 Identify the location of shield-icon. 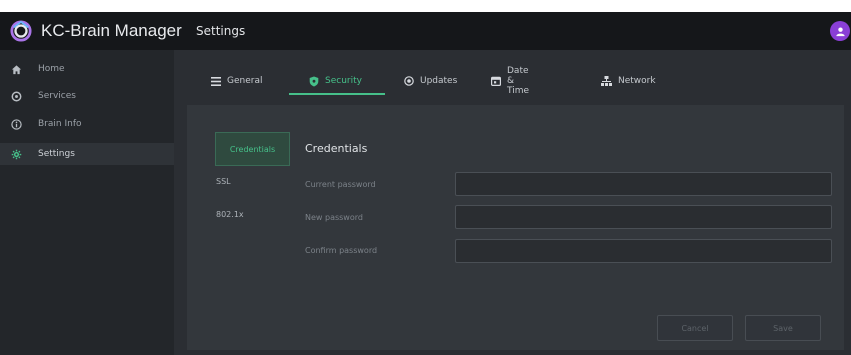
(314, 81).